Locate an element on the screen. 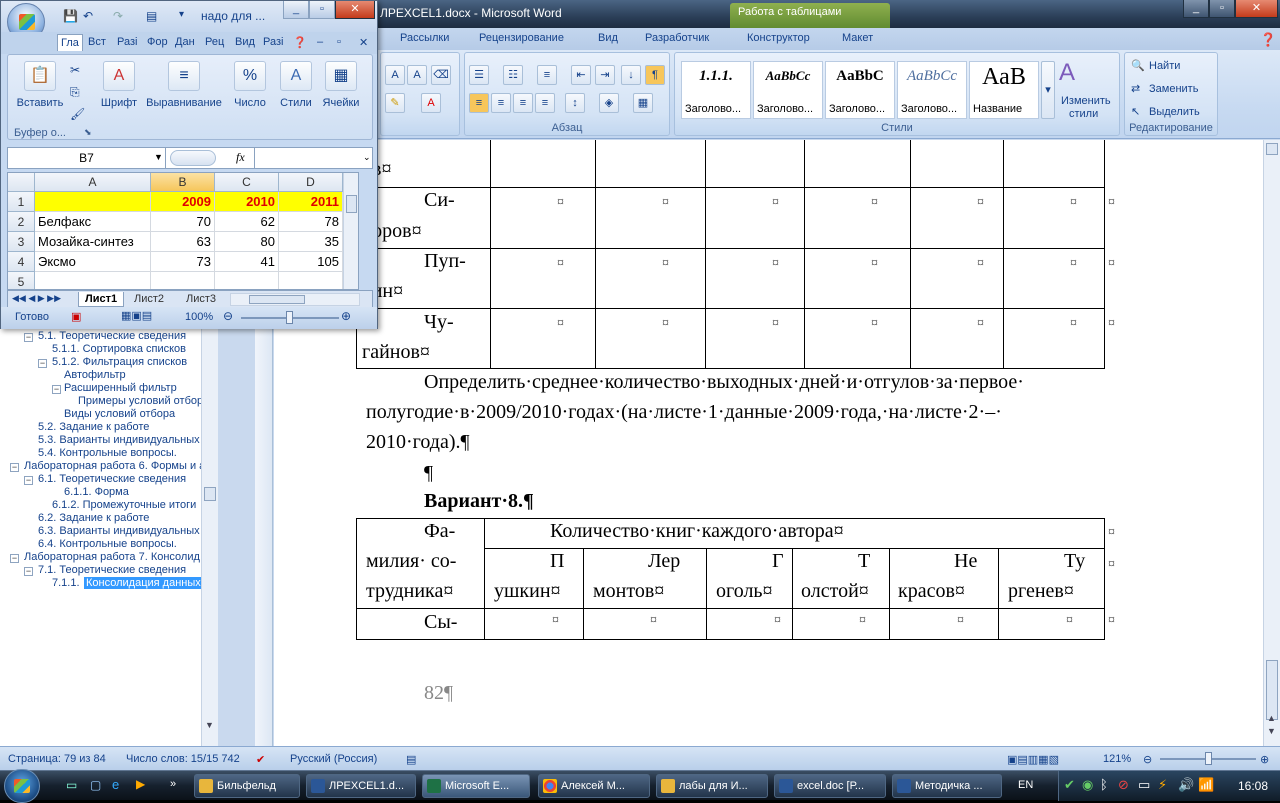  style-title: АаВ Название is located at coordinates (1004, 90).